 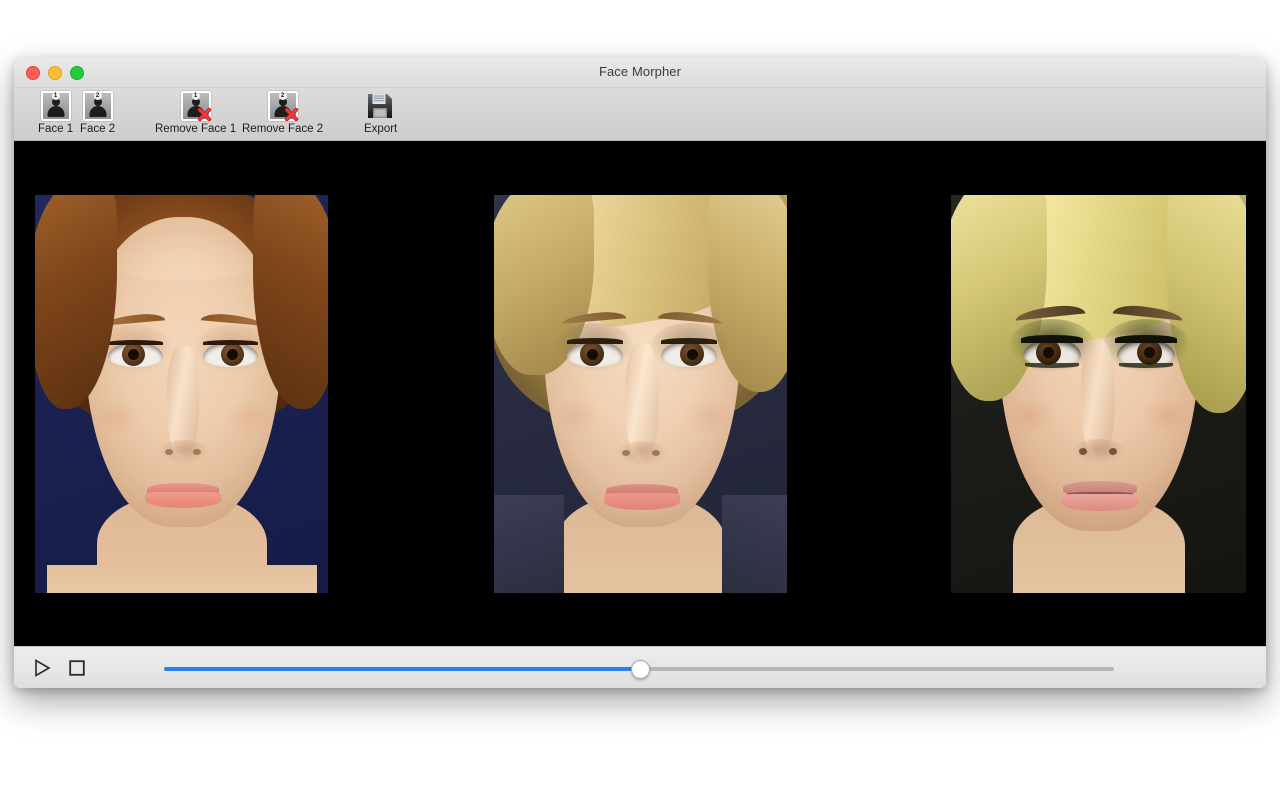 I want to click on play-button, so click(x=42, y=668).